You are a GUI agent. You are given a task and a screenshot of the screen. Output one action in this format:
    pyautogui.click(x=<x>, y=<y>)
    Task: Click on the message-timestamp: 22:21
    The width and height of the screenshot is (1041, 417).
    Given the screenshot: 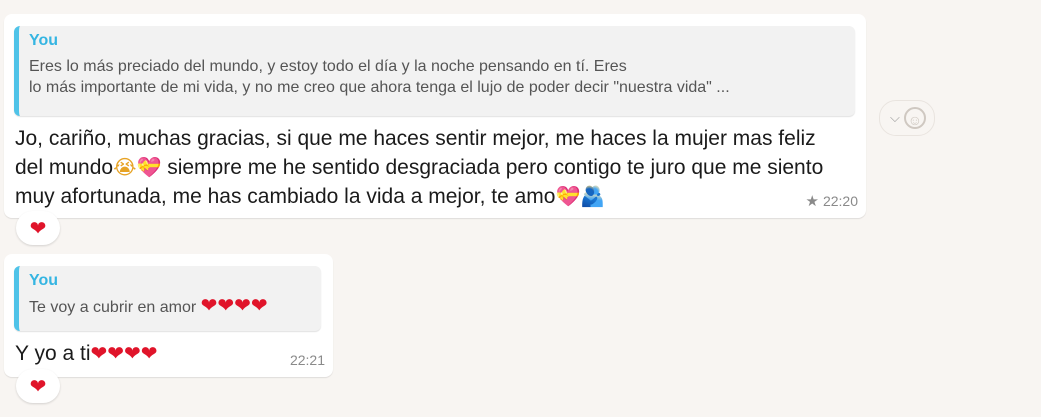 What is the action you would take?
    pyautogui.click(x=307, y=360)
    